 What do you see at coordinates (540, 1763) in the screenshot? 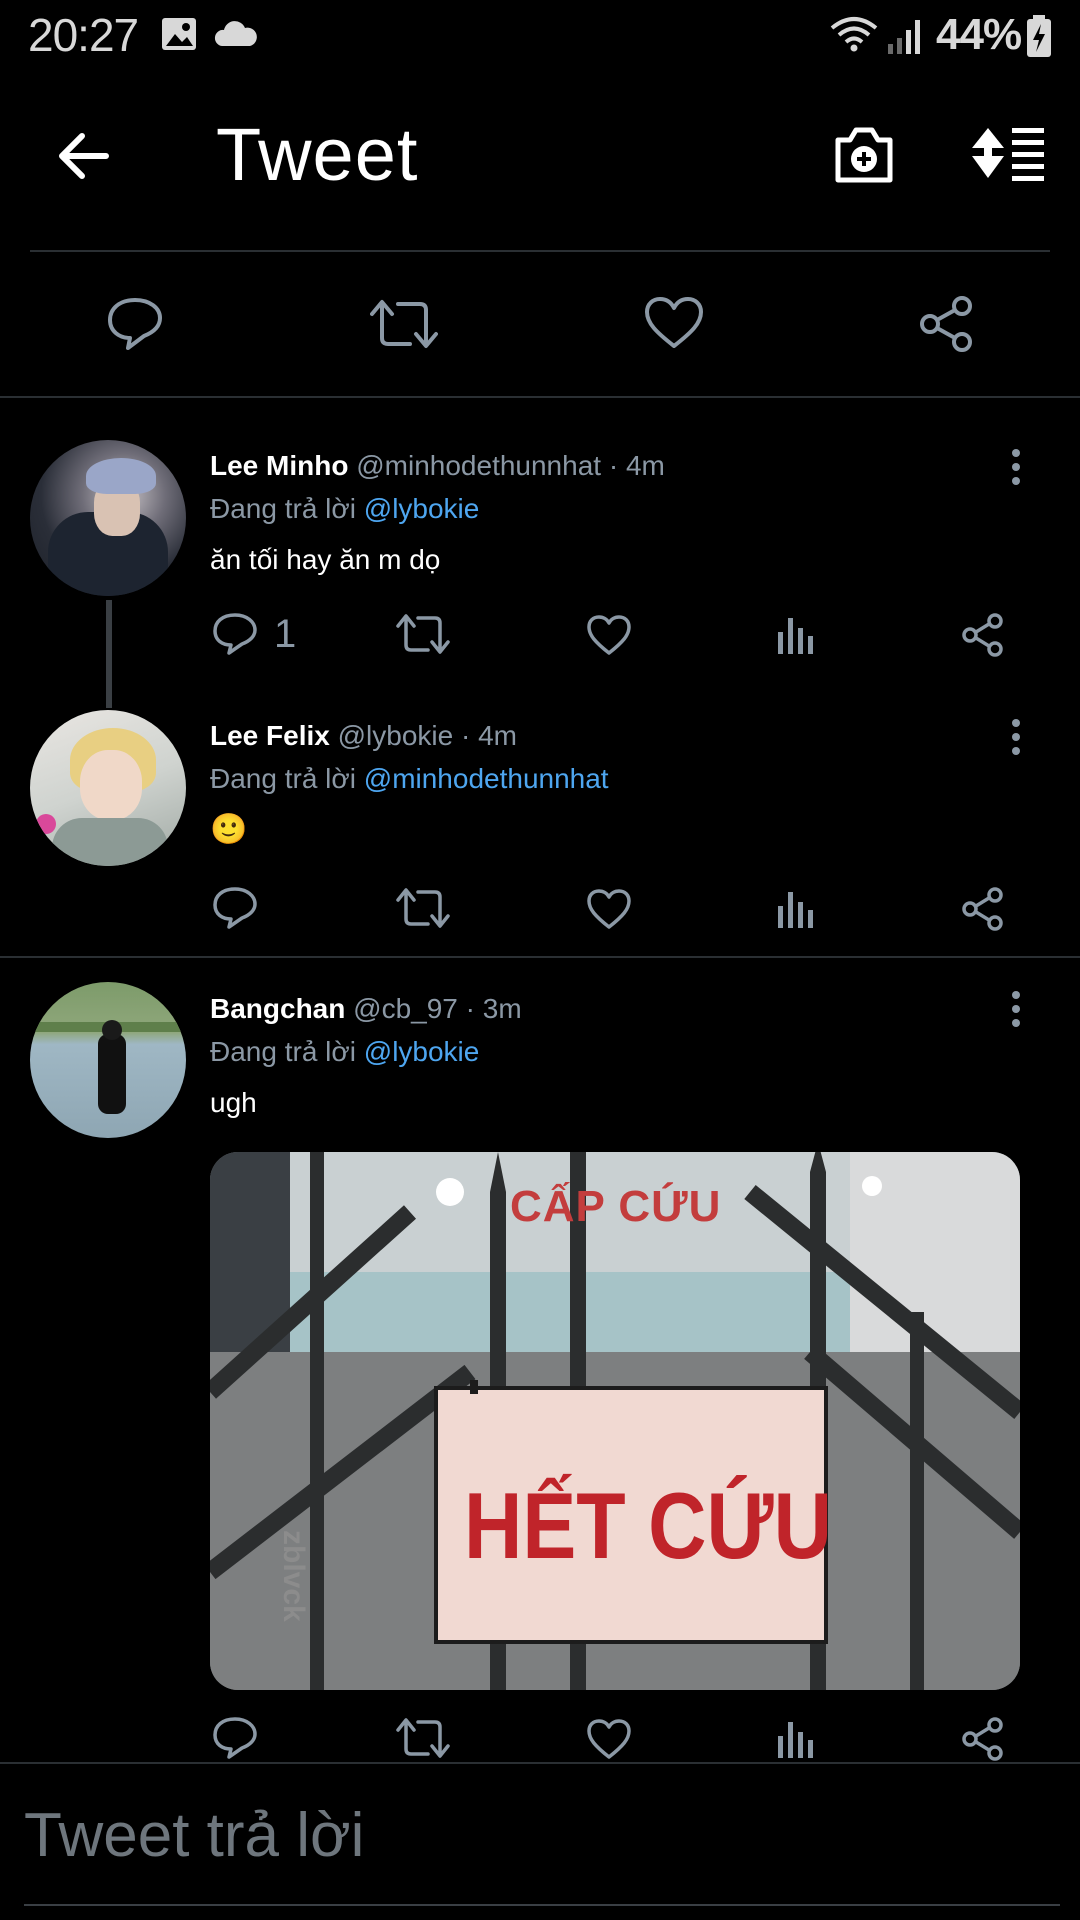
I see `compose-divider` at bounding box center [540, 1763].